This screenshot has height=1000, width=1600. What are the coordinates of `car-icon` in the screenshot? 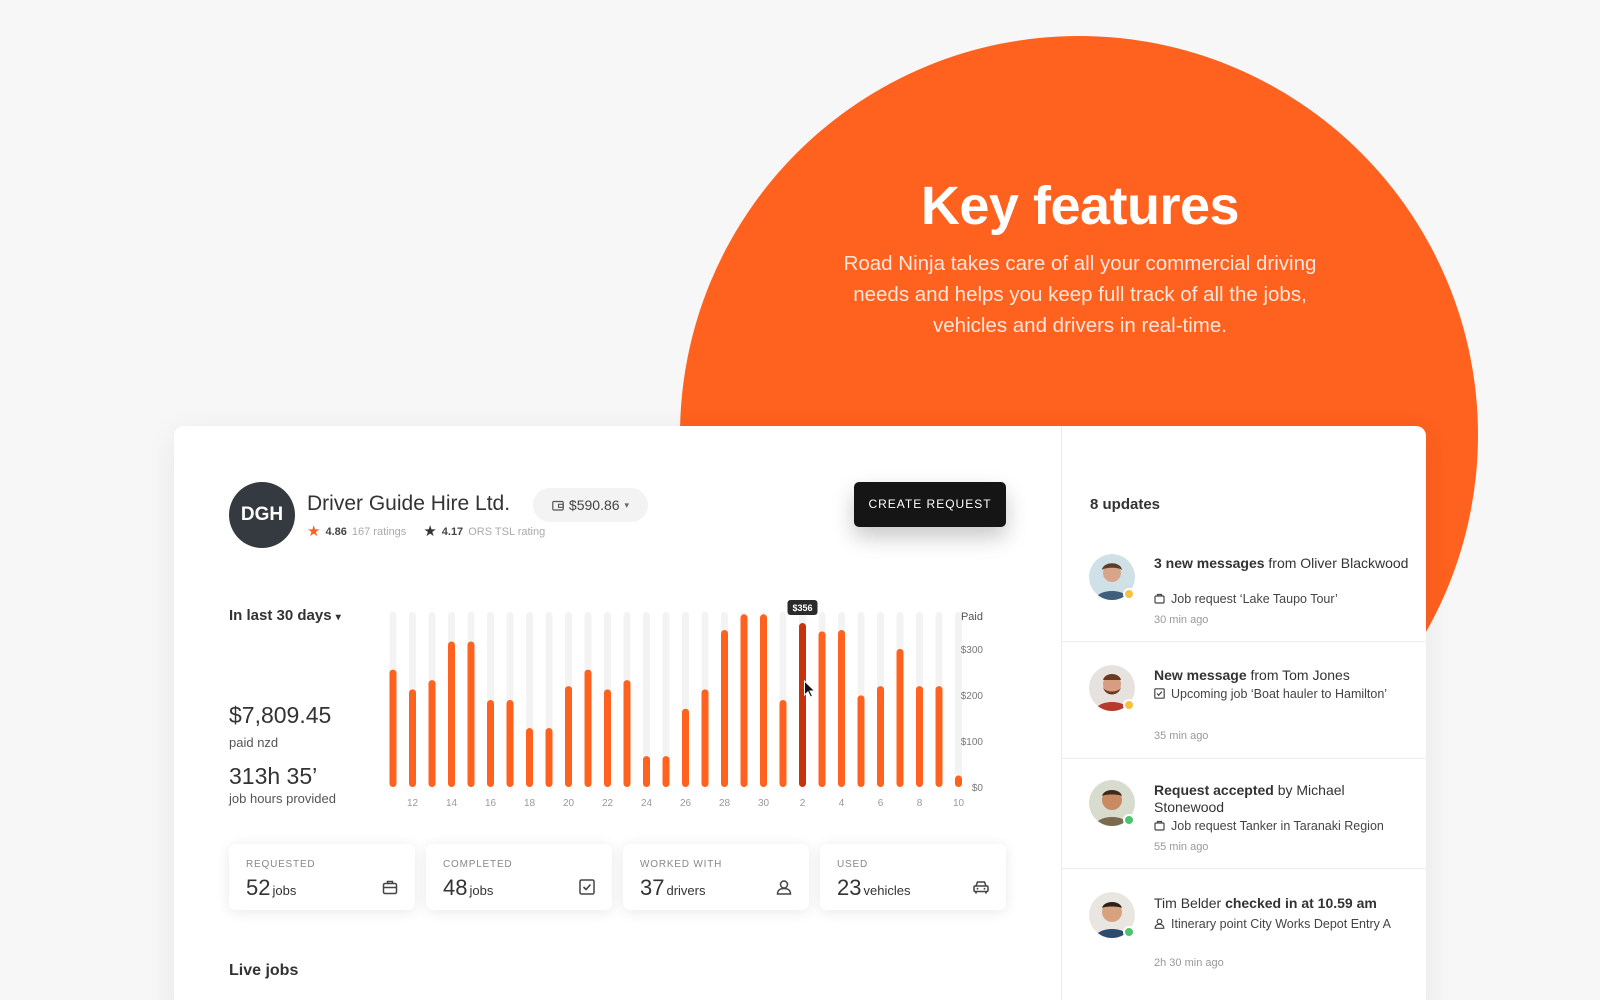 It's located at (981, 887).